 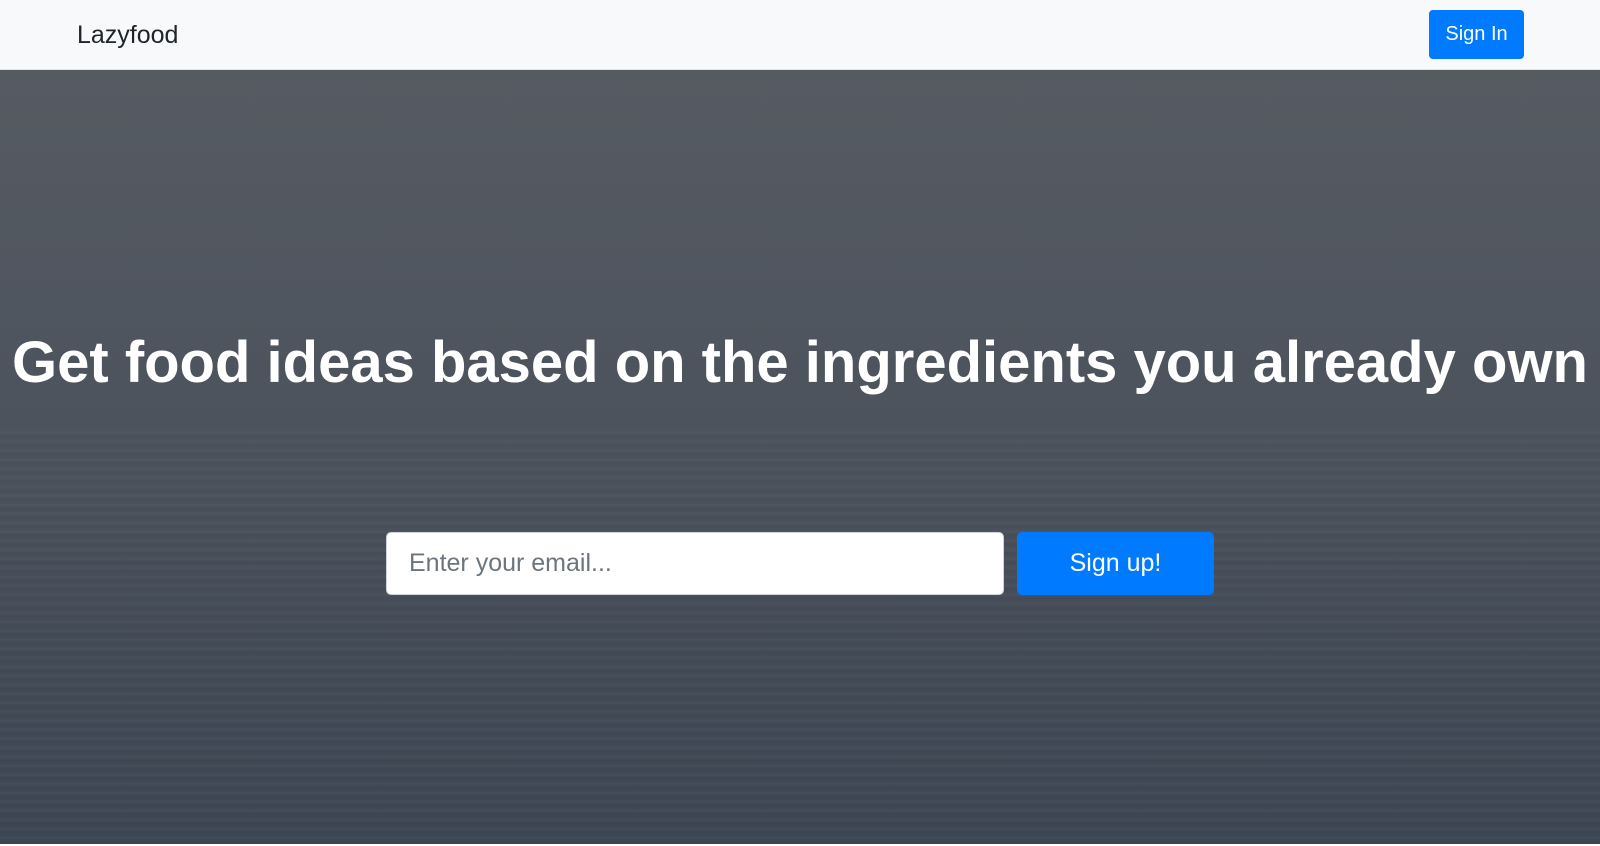 What do you see at coordinates (1476, 34) in the screenshot?
I see `sign-in-button: Sign In` at bounding box center [1476, 34].